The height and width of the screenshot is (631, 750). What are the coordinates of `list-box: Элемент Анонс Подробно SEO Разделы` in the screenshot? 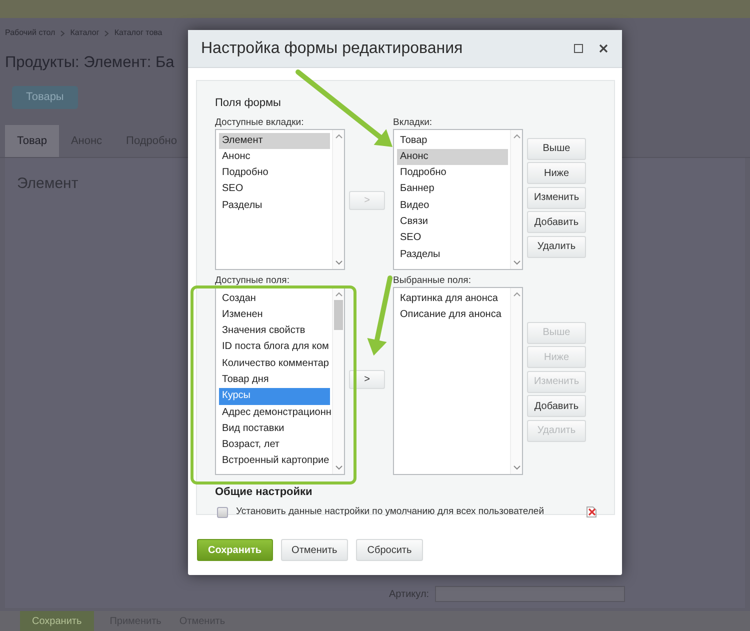 It's located at (280, 199).